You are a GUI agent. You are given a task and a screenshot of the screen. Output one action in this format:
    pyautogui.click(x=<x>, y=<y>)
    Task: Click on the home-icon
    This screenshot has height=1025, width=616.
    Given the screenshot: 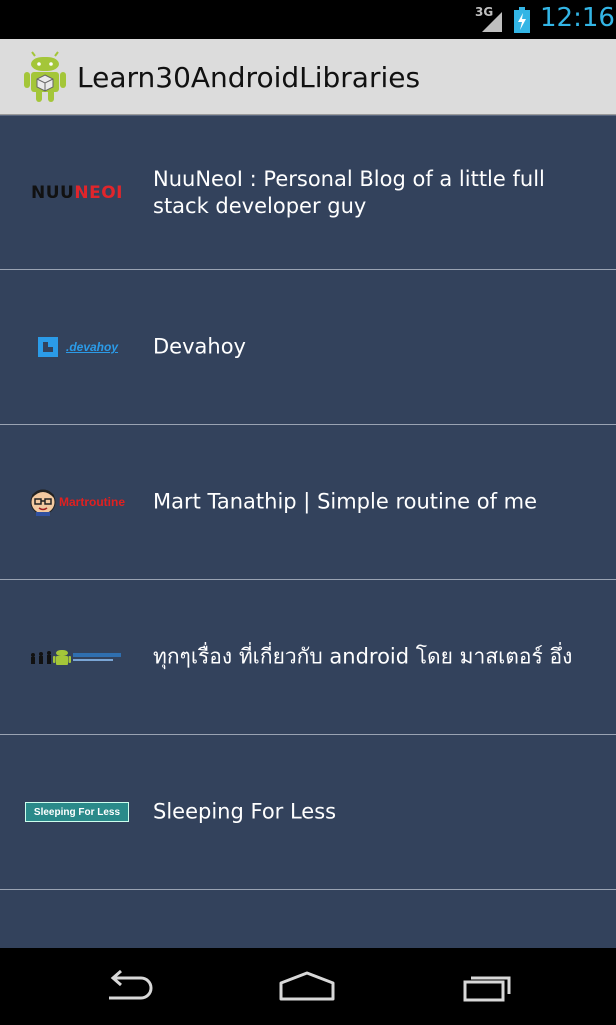 What is the action you would take?
    pyautogui.click(x=307, y=986)
    